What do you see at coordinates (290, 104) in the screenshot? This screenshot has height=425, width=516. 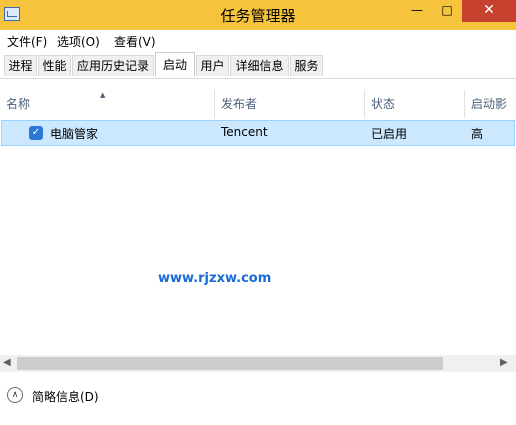 I see `column-header-publisher: 发布者` at bounding box center [290, 104].